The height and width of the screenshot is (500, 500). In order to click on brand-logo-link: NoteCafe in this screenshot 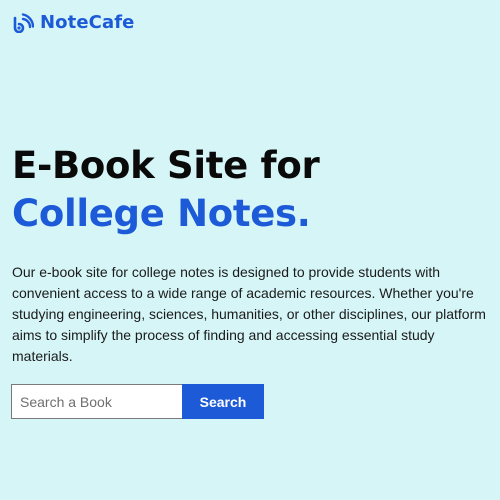, I will do `click(73, 22)`.